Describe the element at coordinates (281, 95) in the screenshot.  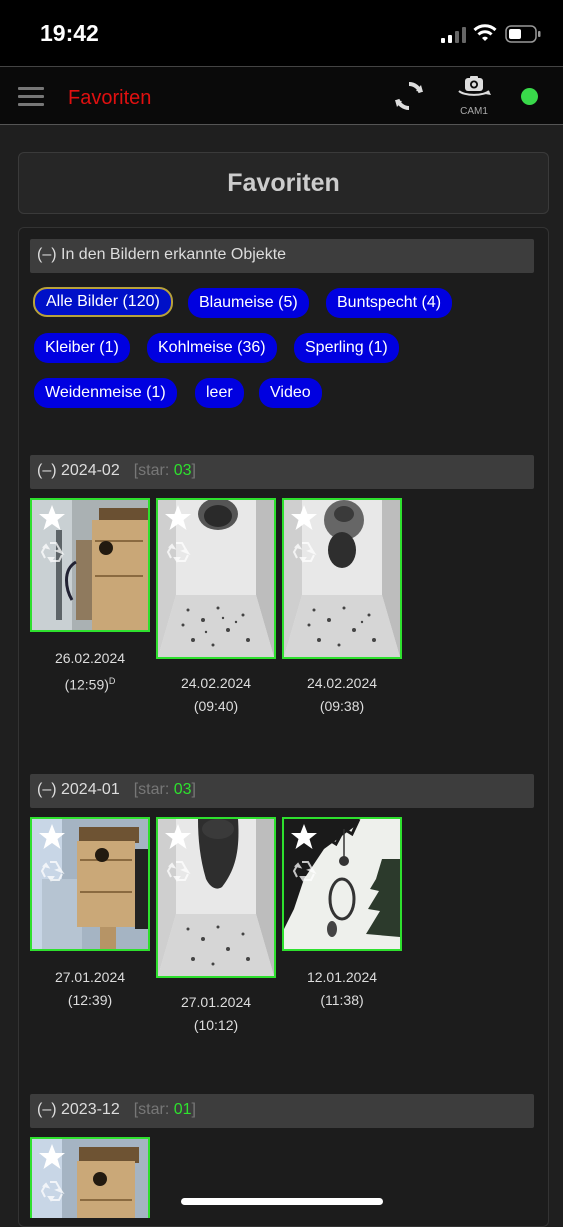
I see `app-header: Favoriten CAM1` at that location.